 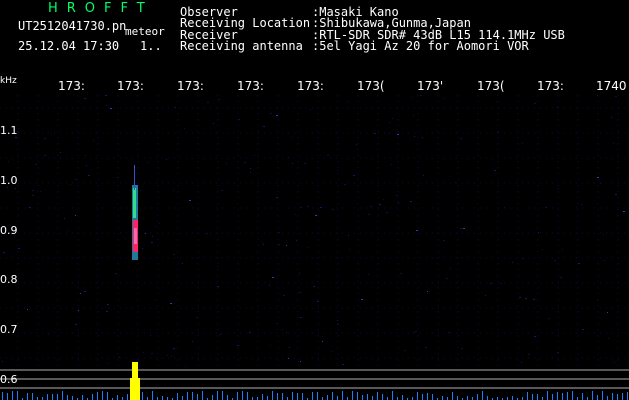 I want to click on echo-tail, so click(x=134, y=177).